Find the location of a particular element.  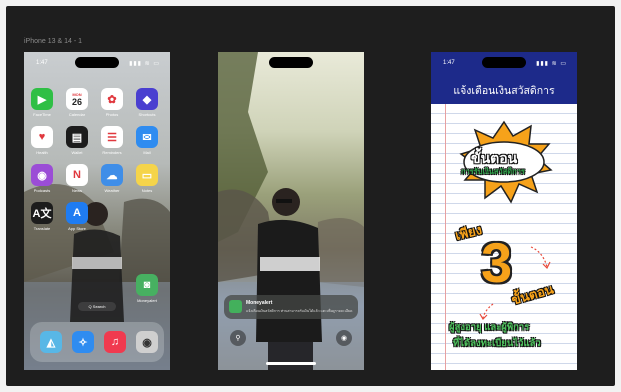

dock-app-camera: ◉ is located at coordinates (147, 342).